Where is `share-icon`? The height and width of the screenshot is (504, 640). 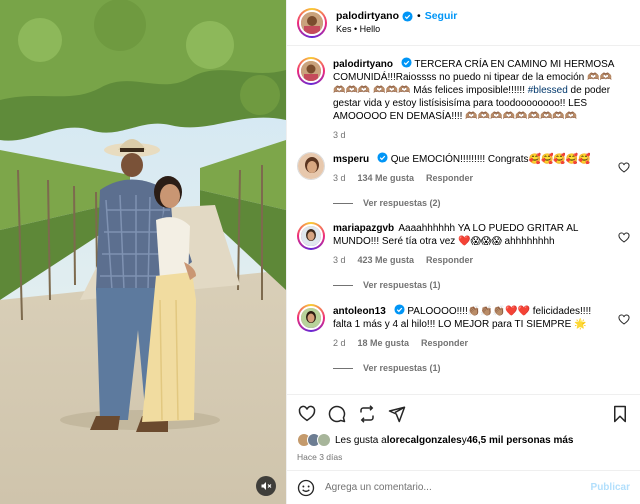
share-icon is located at coordinates (397, 414).